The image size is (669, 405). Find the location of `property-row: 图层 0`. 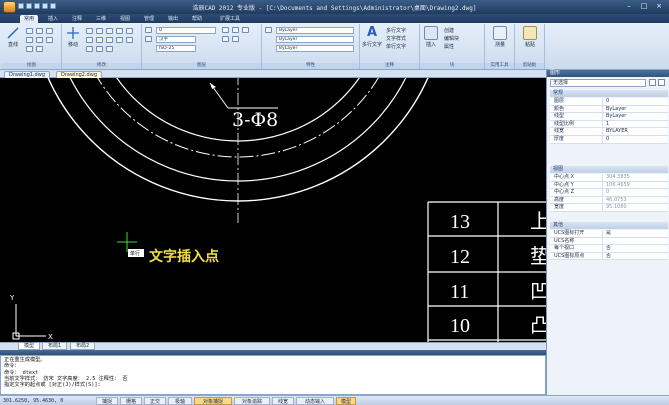

property-row: 图层 0 is located at coordinates (609, 102).